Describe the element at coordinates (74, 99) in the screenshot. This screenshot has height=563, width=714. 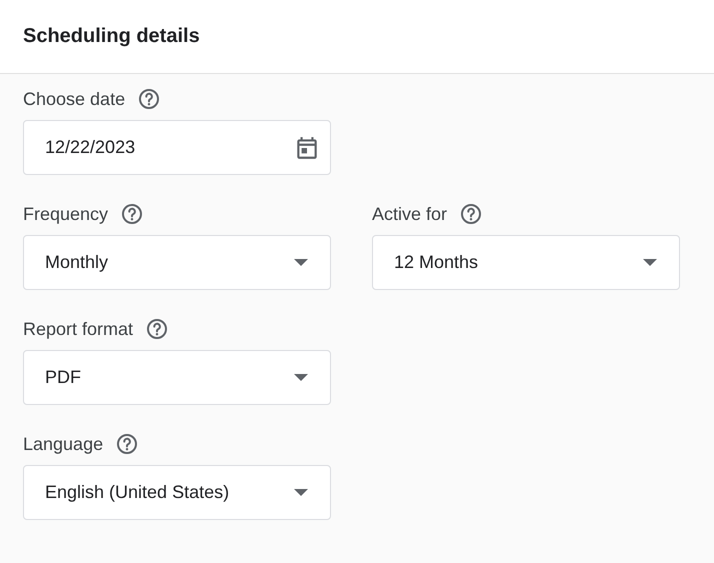
I see `field-label: Choose date` at that location.